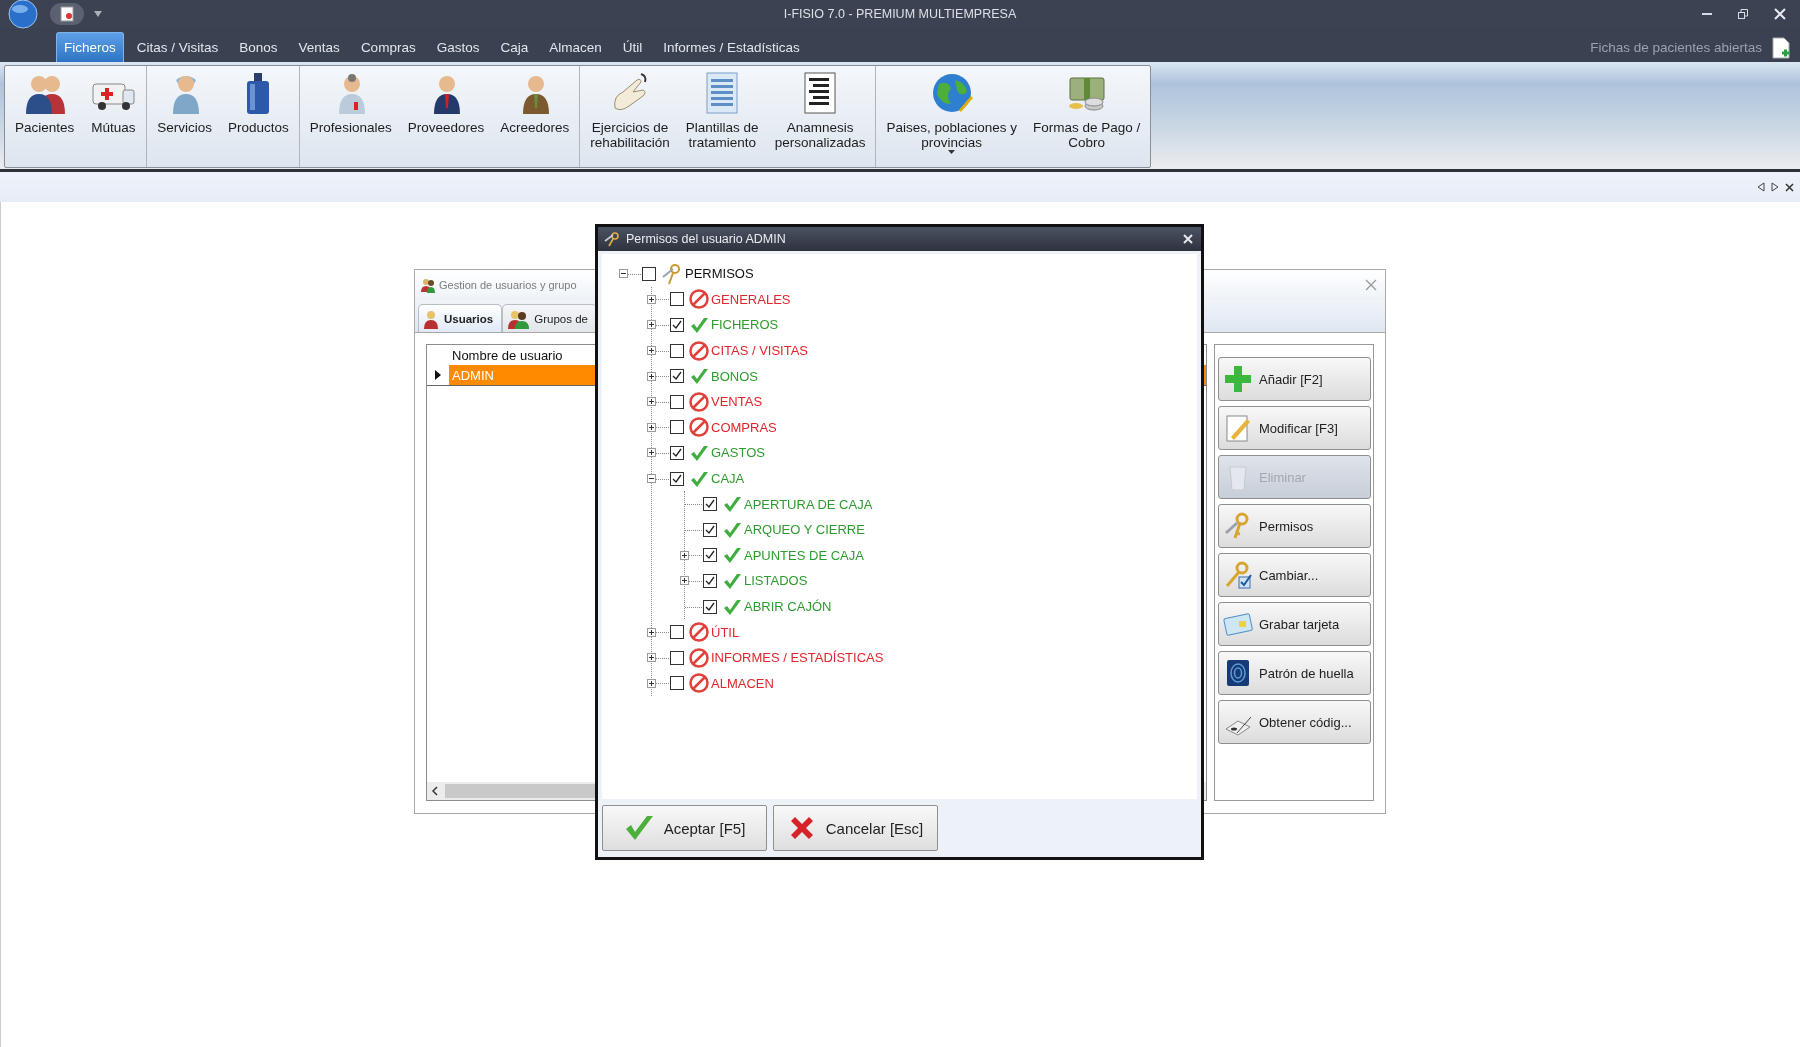 This screenshot has width=1800, height=1047. I want to click on permission-label: CITAS / VISITAS, so click(760, 351).